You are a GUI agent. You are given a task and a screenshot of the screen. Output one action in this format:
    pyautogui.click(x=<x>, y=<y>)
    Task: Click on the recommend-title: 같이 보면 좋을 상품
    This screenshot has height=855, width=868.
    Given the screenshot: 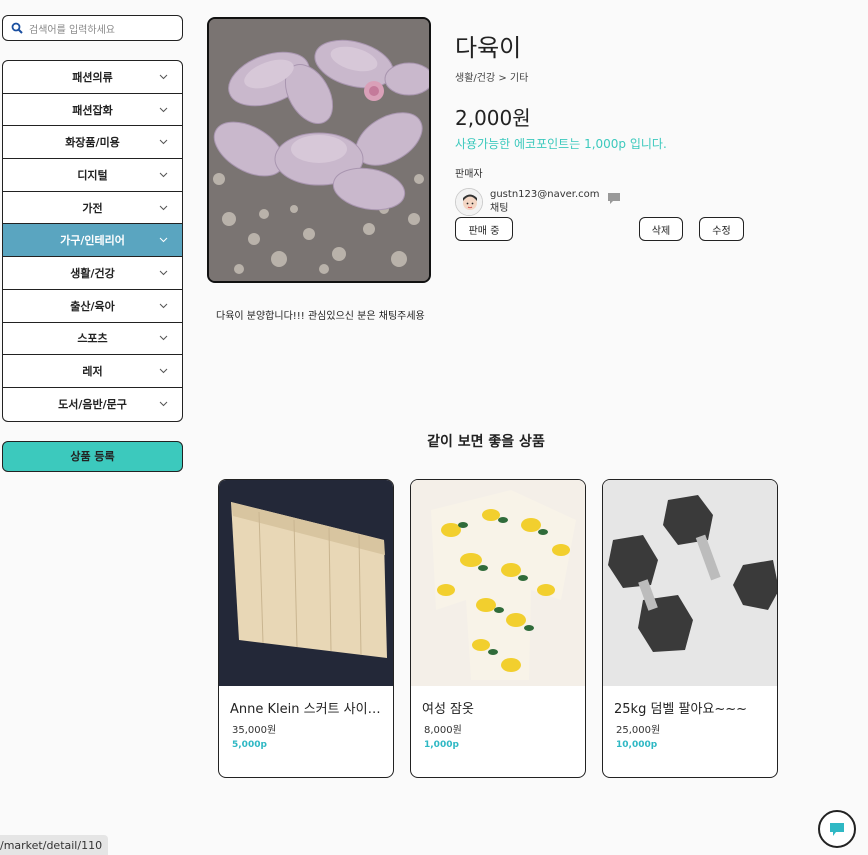 What is the action you would take?
    pyautogui.click(x=486, y=442)
    